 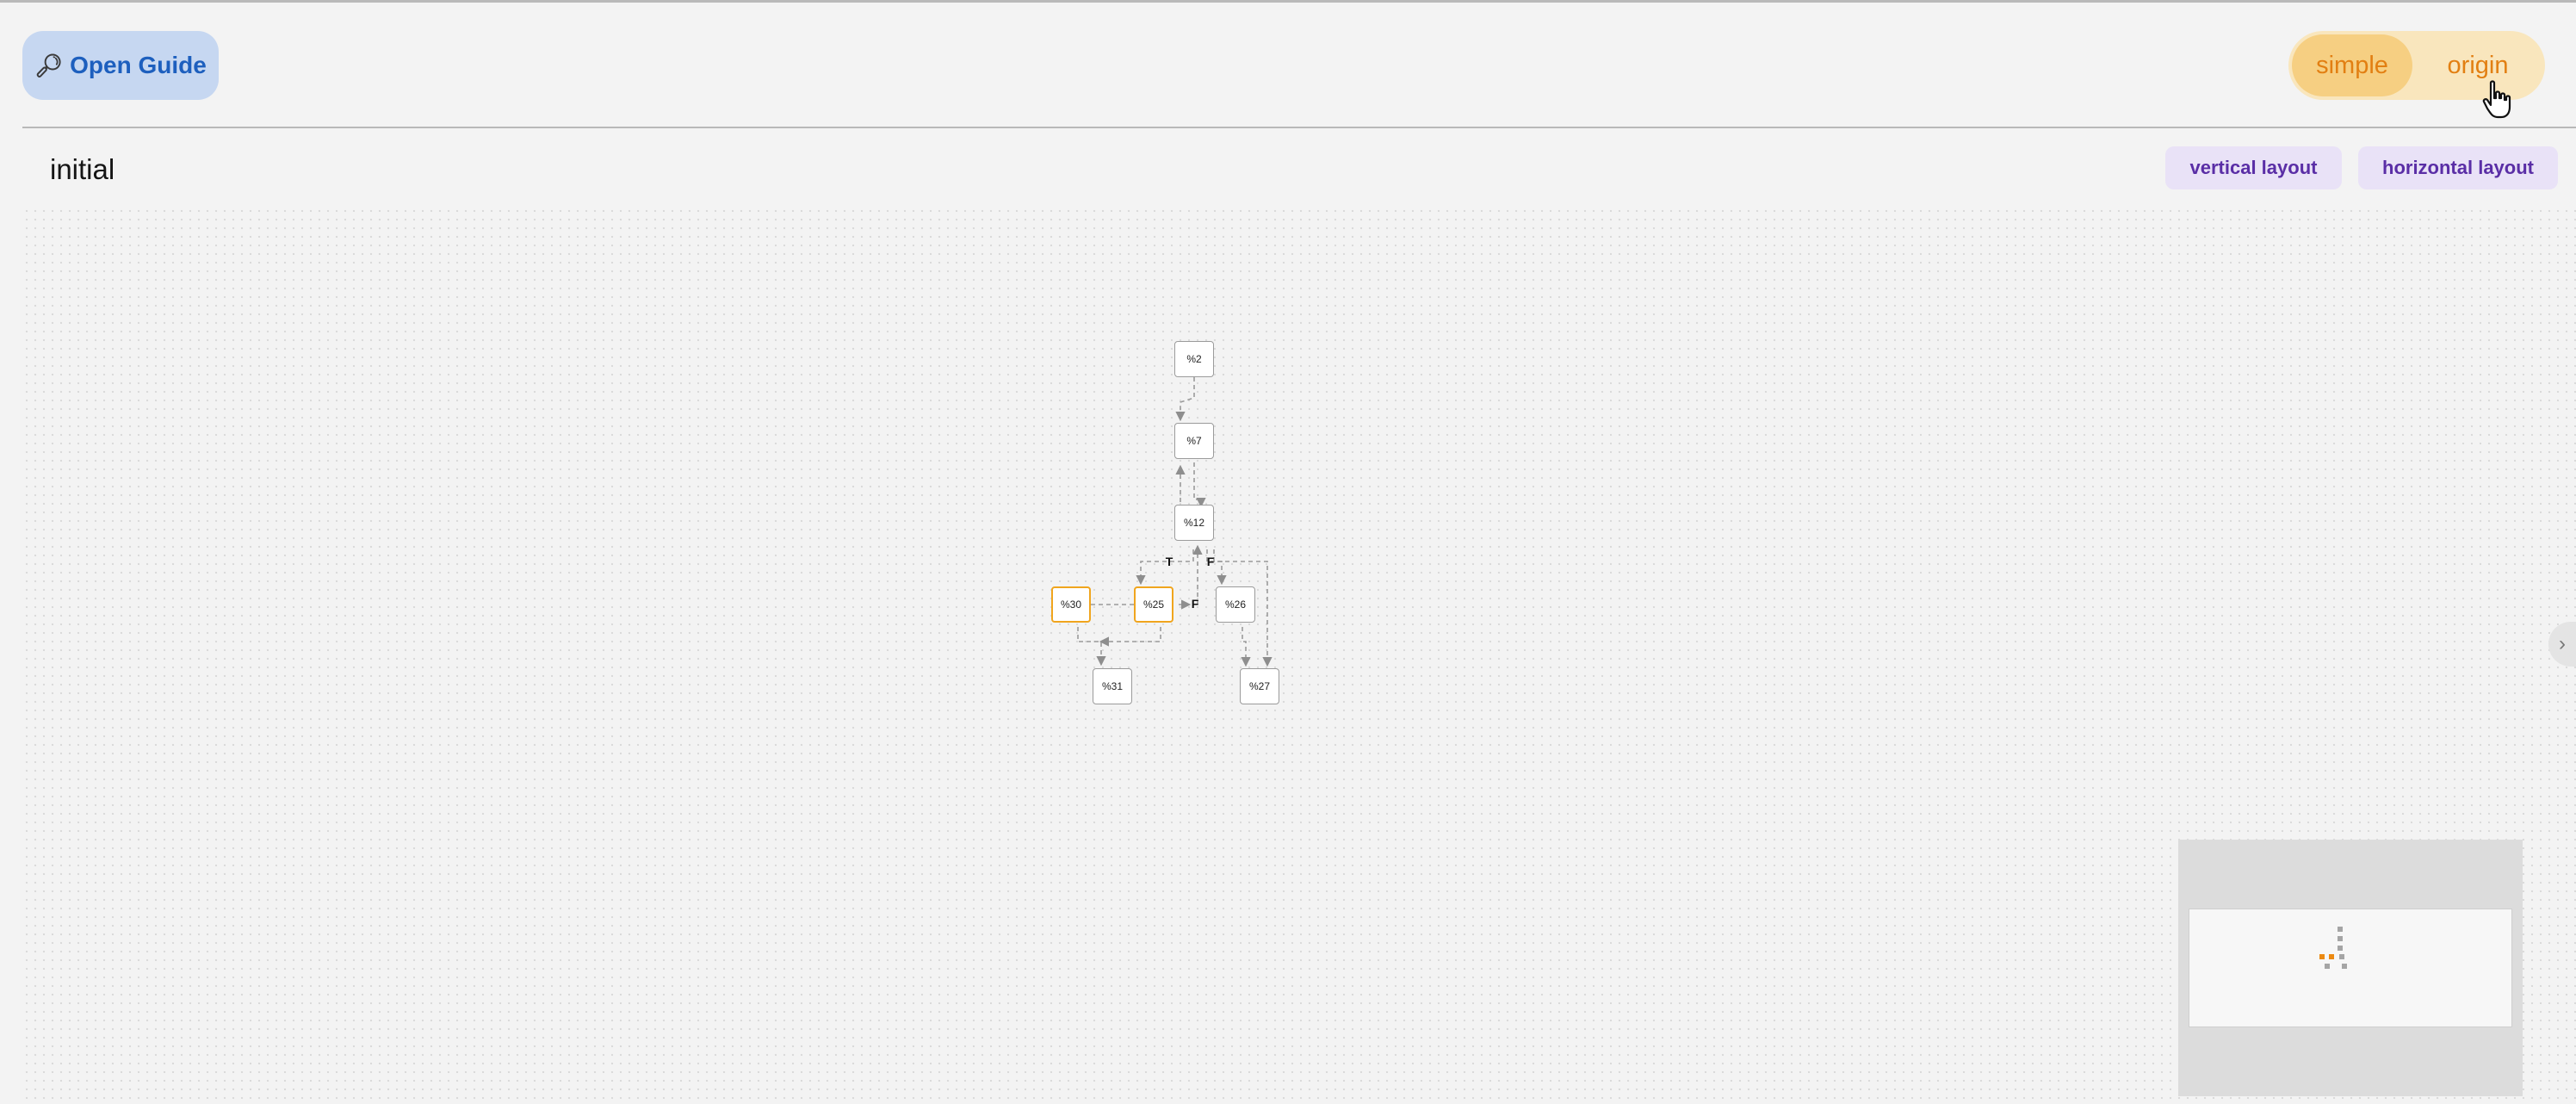 What do you see at coordinates (2562, 643) in the screenshot?
I see `chevron-right-icon: ›` at bounding box center [2562, 643].